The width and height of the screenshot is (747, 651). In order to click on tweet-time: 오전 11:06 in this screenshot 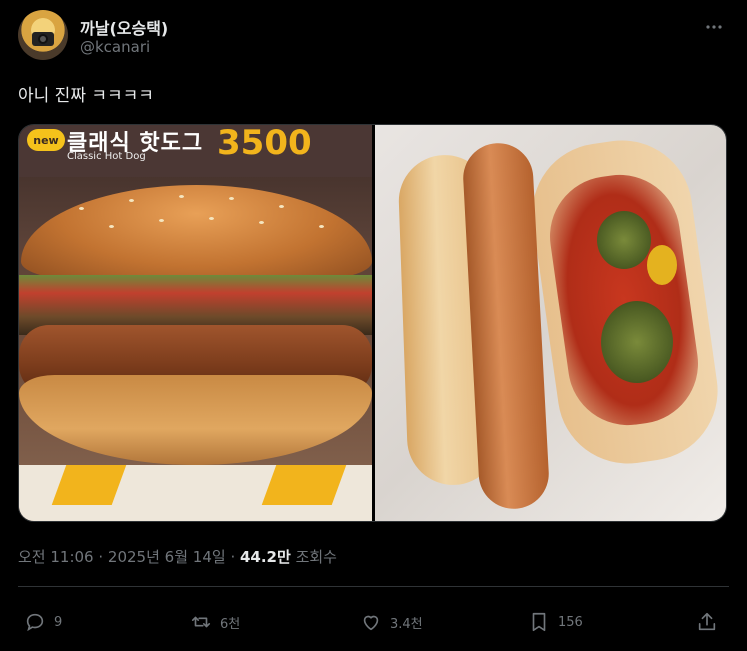, I will do `click(56, 557)`.